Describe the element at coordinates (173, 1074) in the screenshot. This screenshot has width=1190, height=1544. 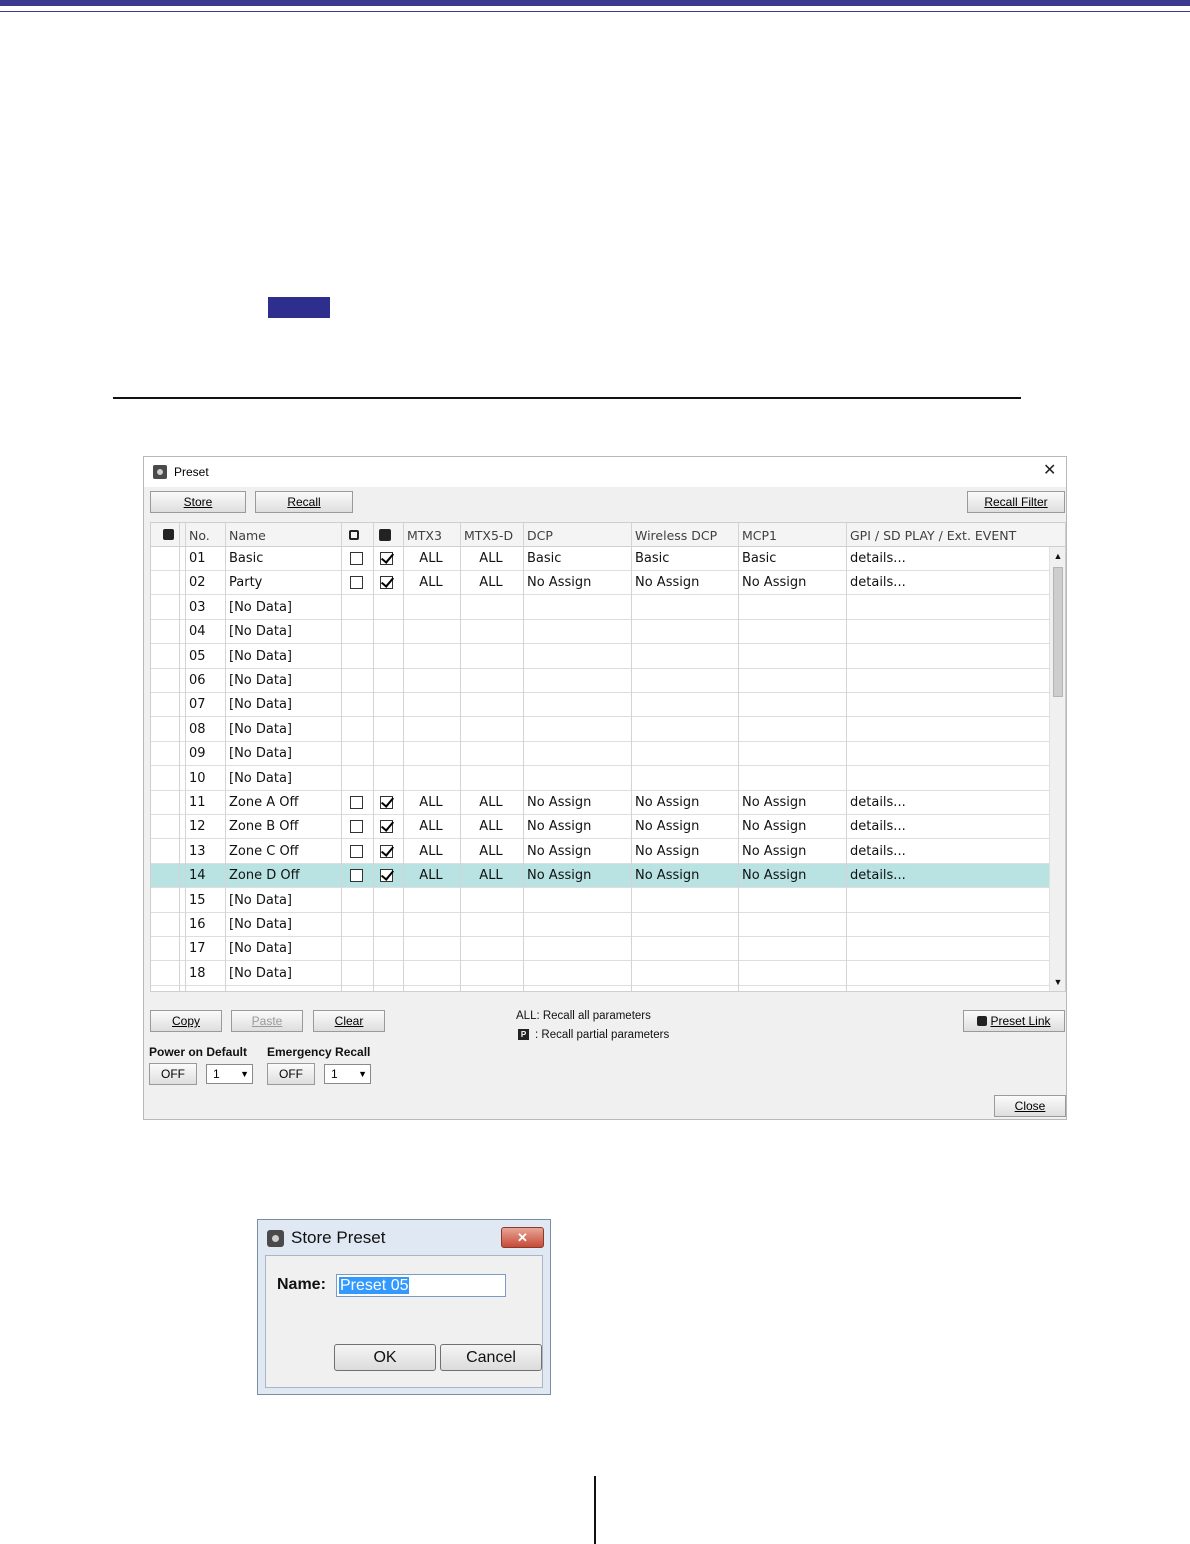
I see `power-on-default-toggle: OFF` at that location.